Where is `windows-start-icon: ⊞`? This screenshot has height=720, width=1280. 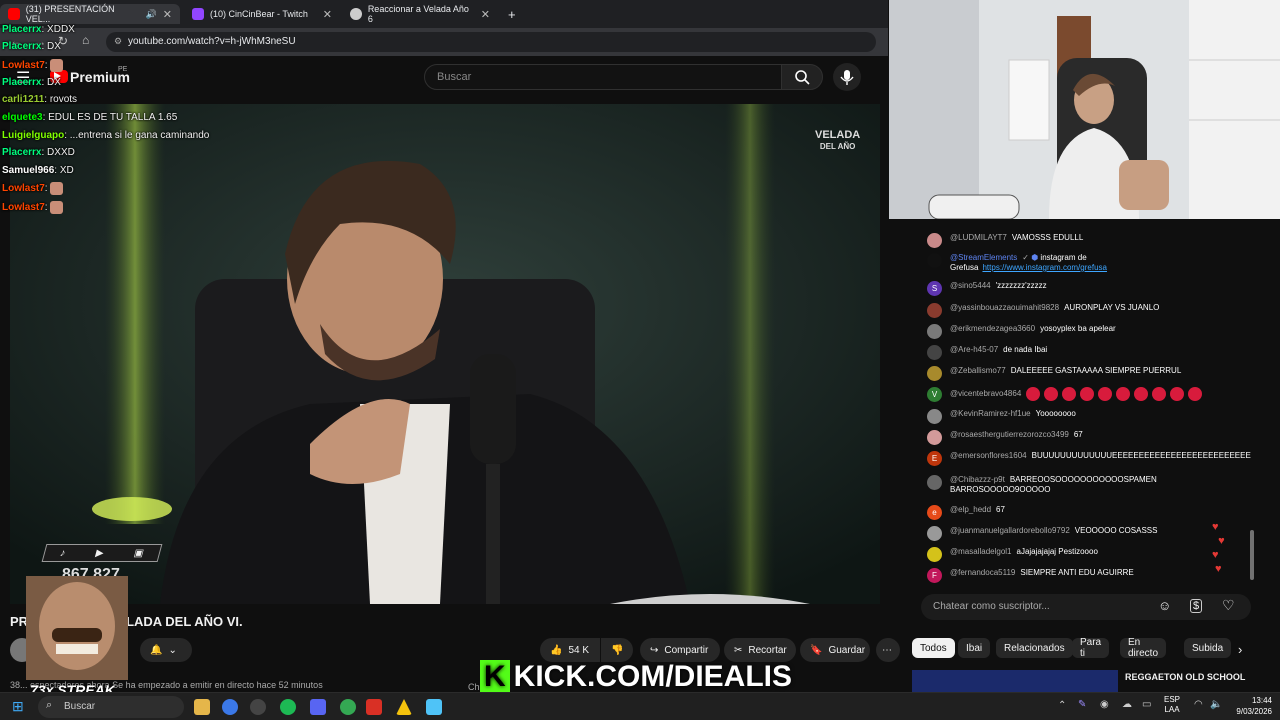
windows-start-icon: ⊞ is located at coordinates (18, 706).